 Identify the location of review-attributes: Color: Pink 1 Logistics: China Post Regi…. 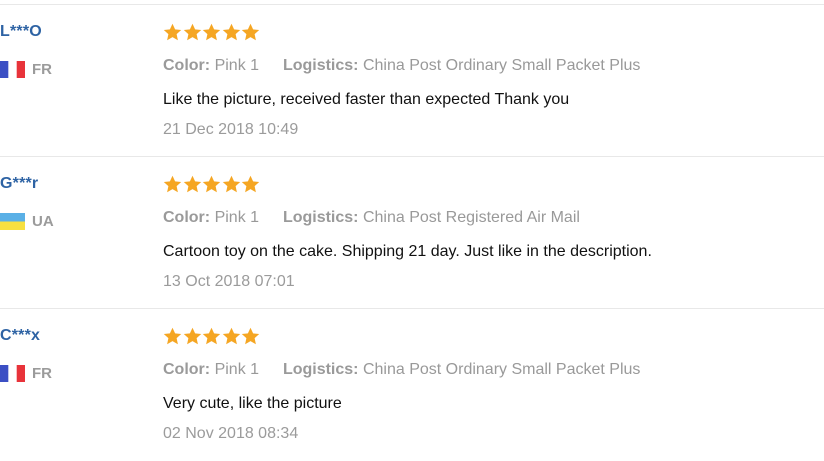
(371, 218).